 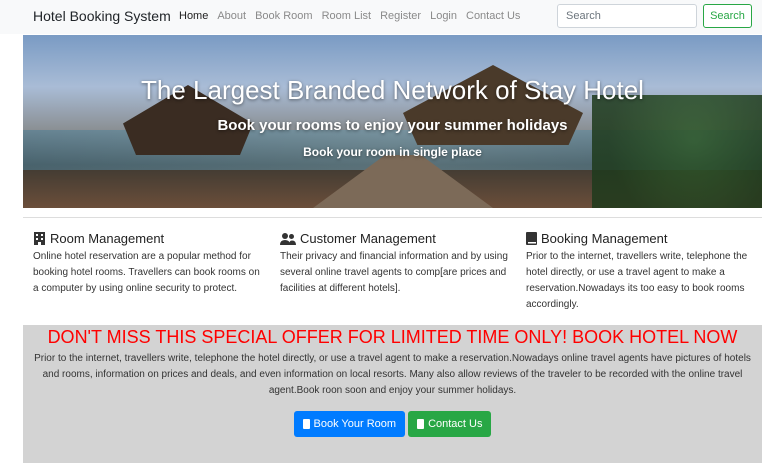 What do you see at coordinates (604, 238) in the screenshot?
I see `feature-title: Booking Management` at bounding box center [604, 238].